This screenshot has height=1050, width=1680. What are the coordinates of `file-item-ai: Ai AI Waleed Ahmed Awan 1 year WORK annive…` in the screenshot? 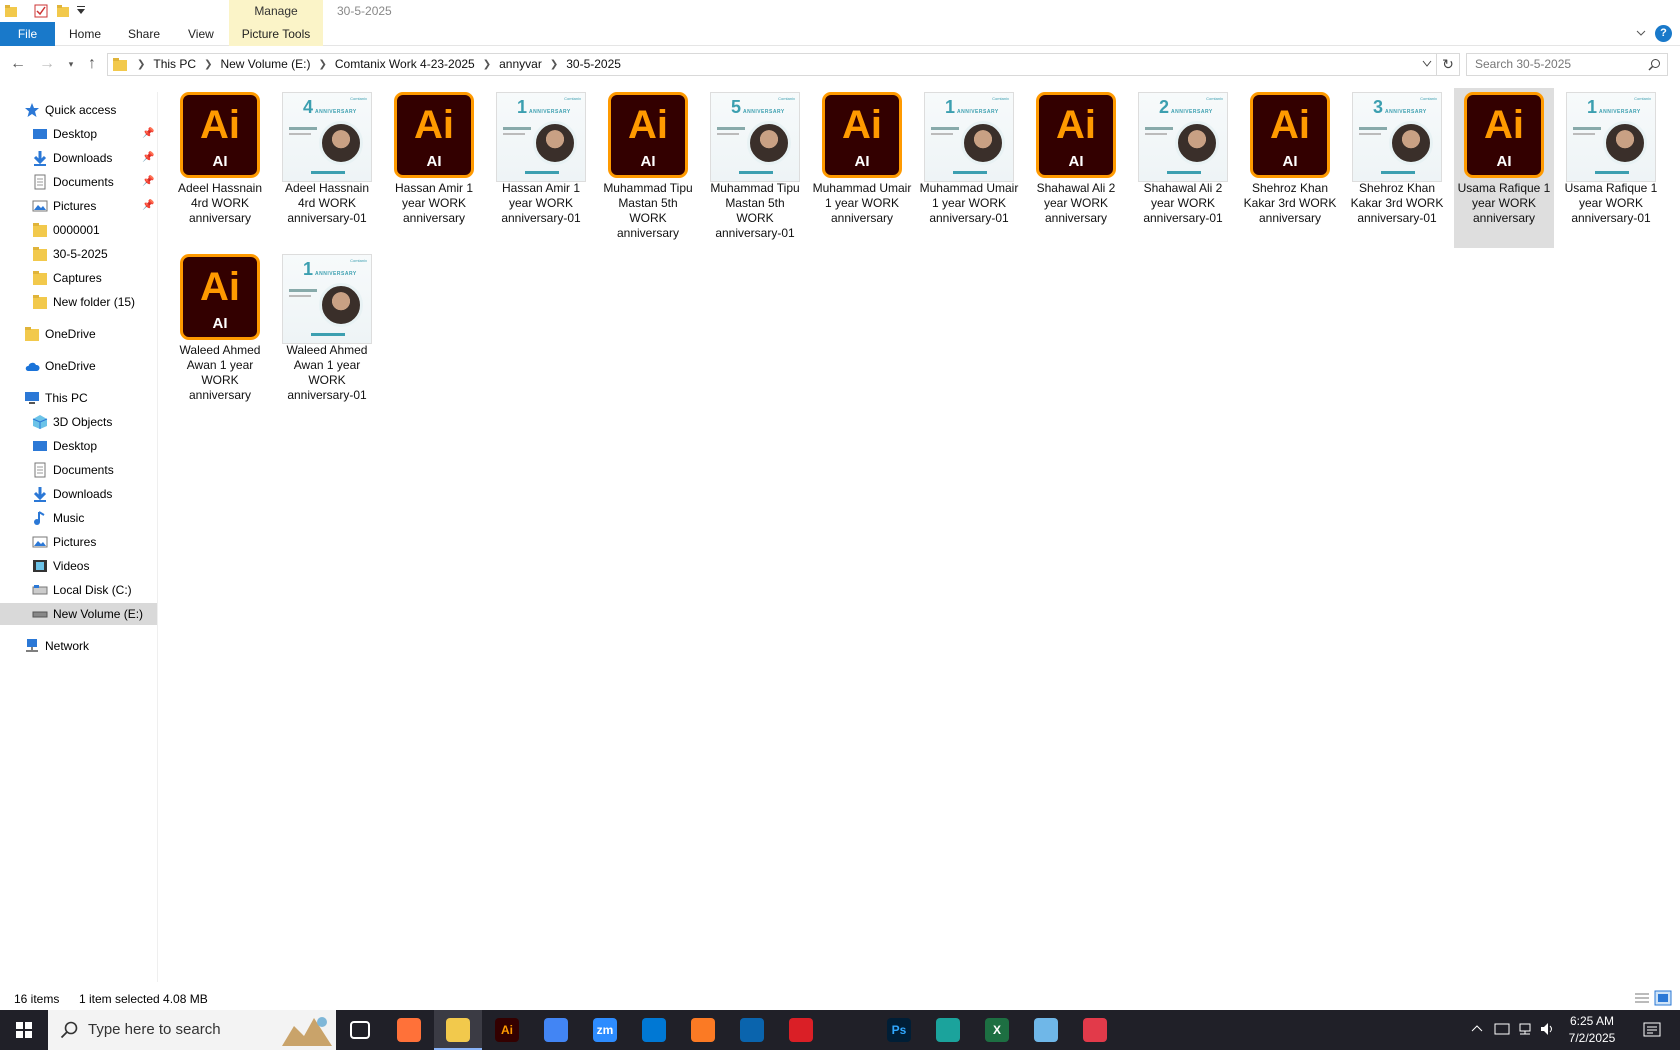 It's located at (220, 330).